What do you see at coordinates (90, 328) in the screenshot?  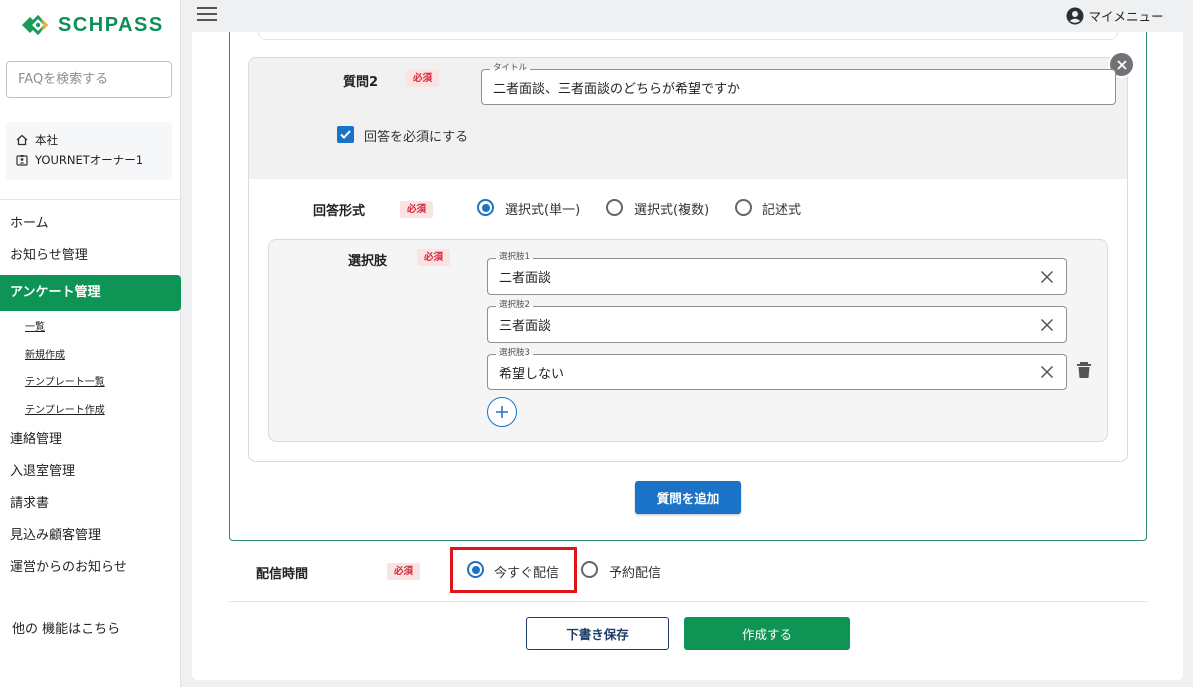 I see `sidebar-subitem-list: 一覧` at bounding box center [90, 328].